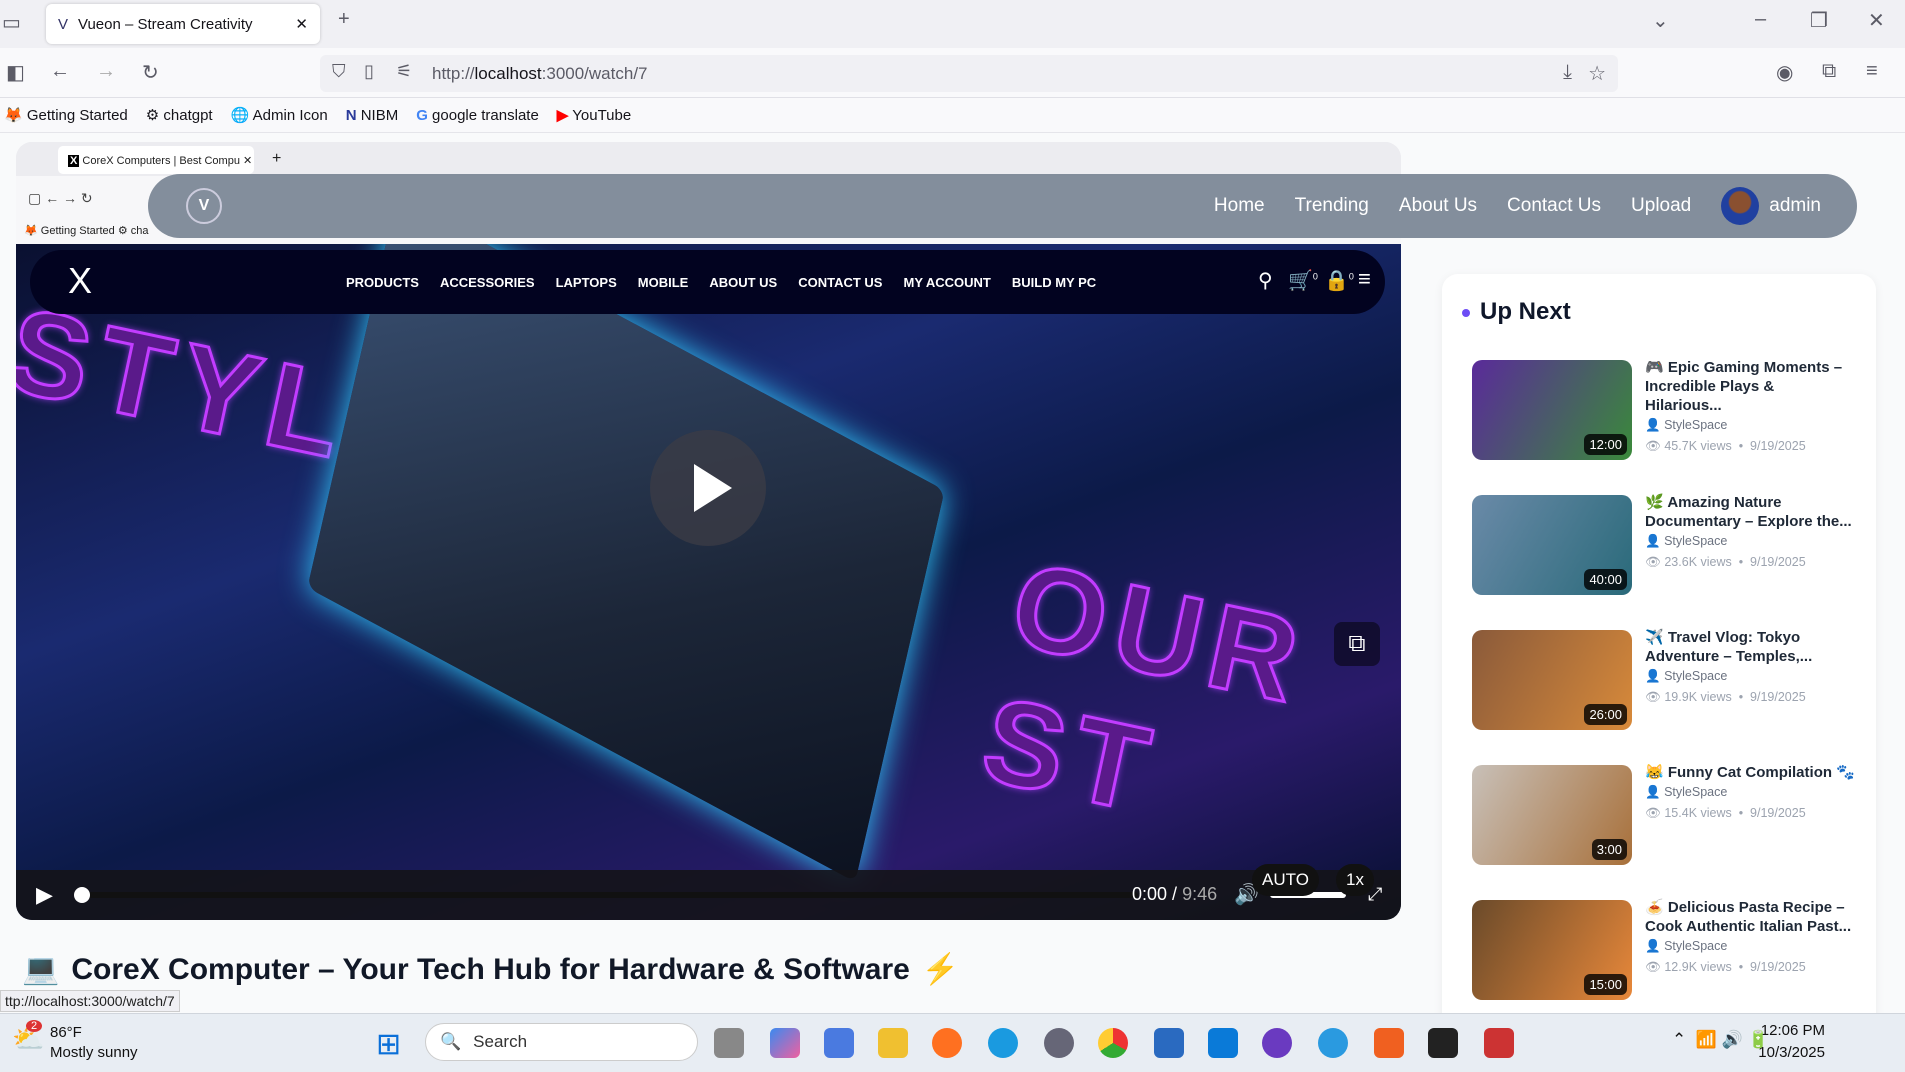 Image resolution: width=1905 pixels, height=1072 pixels. Describe the element at coordinates (1525, 311) in the screenshot. I see `up-next-heading: Up Next` at that location.